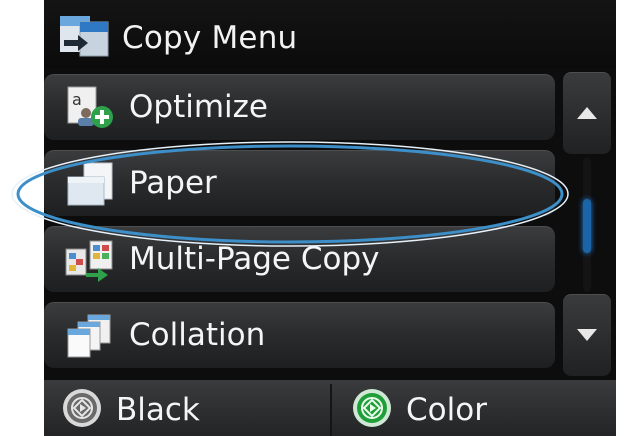  What do you see at coordinates (197, 335) in the screenshot?
I see `menu-item-label: Collation` at bounding box center [197, 335].